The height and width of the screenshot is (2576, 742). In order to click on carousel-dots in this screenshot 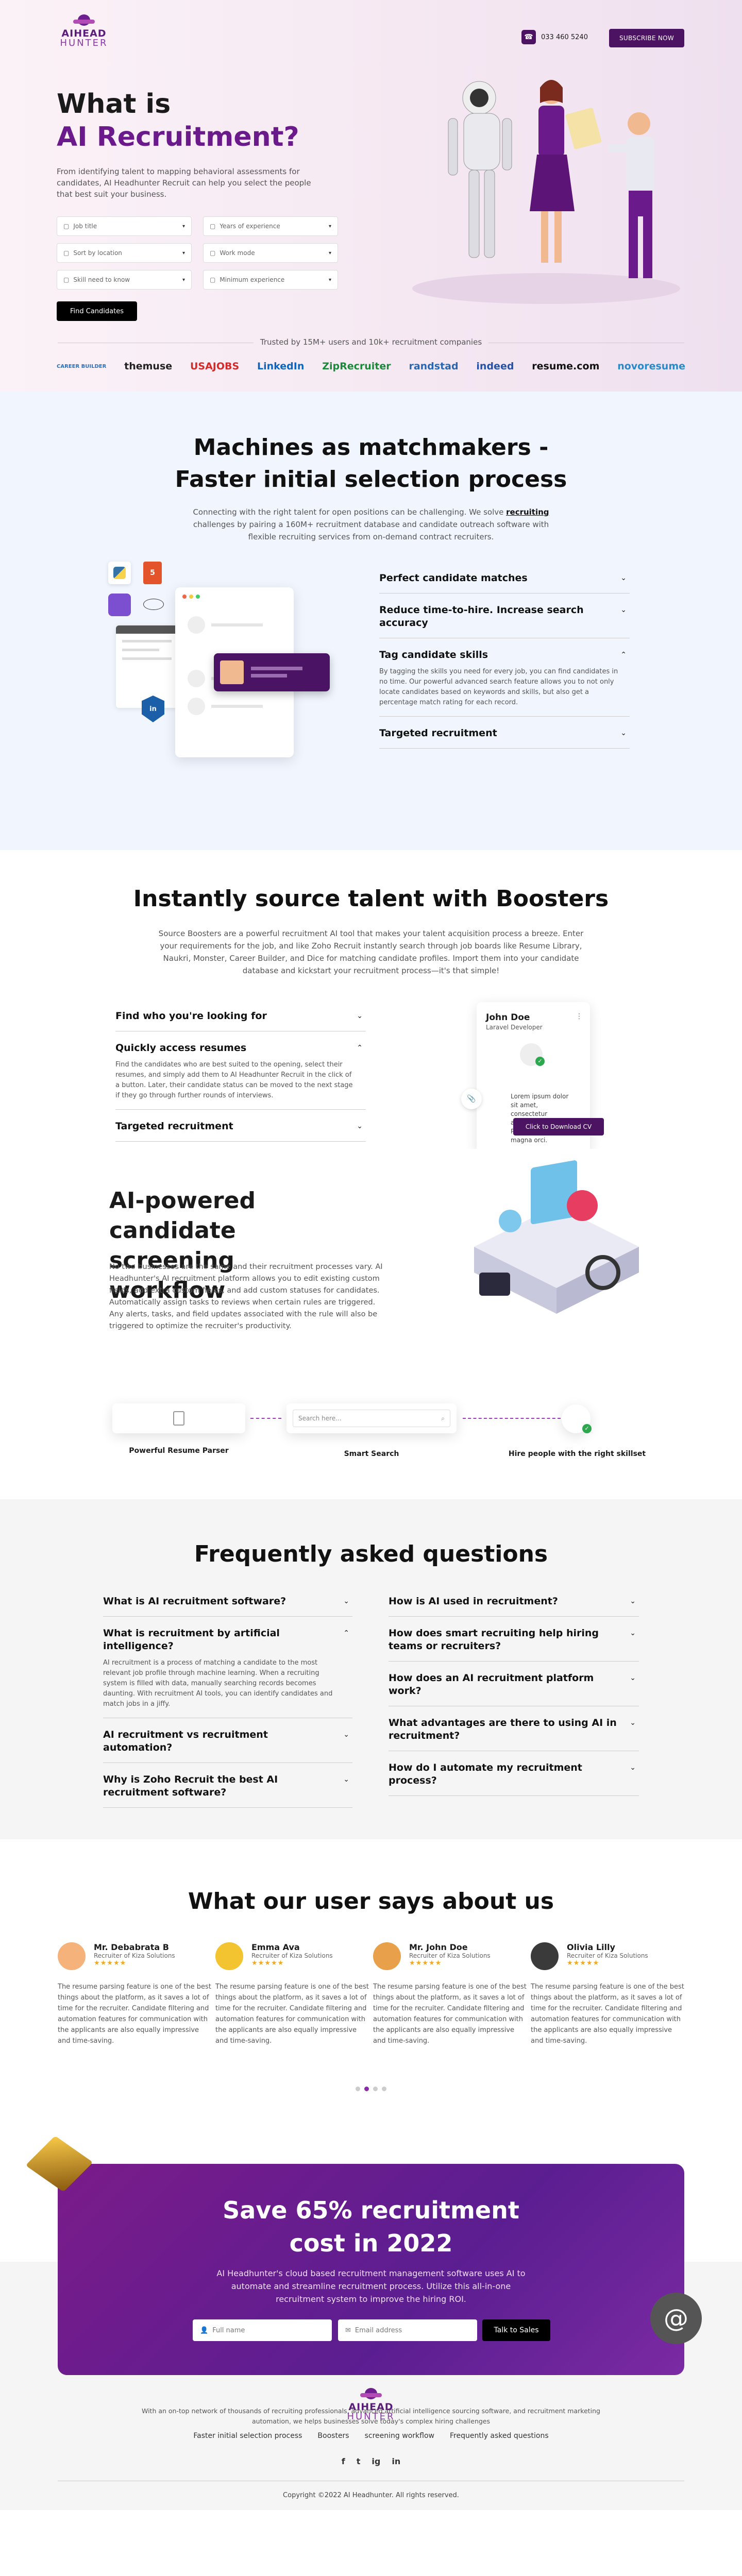, I will do `click(371, 2089)`.